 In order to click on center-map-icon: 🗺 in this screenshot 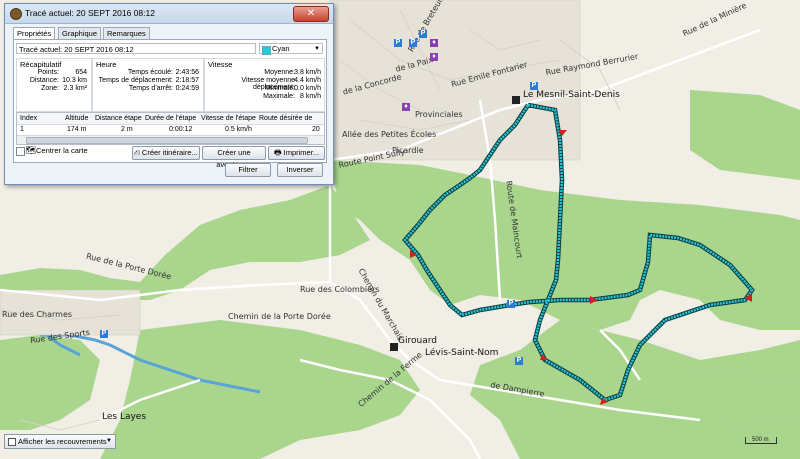, I will do `click(31, 150)`.